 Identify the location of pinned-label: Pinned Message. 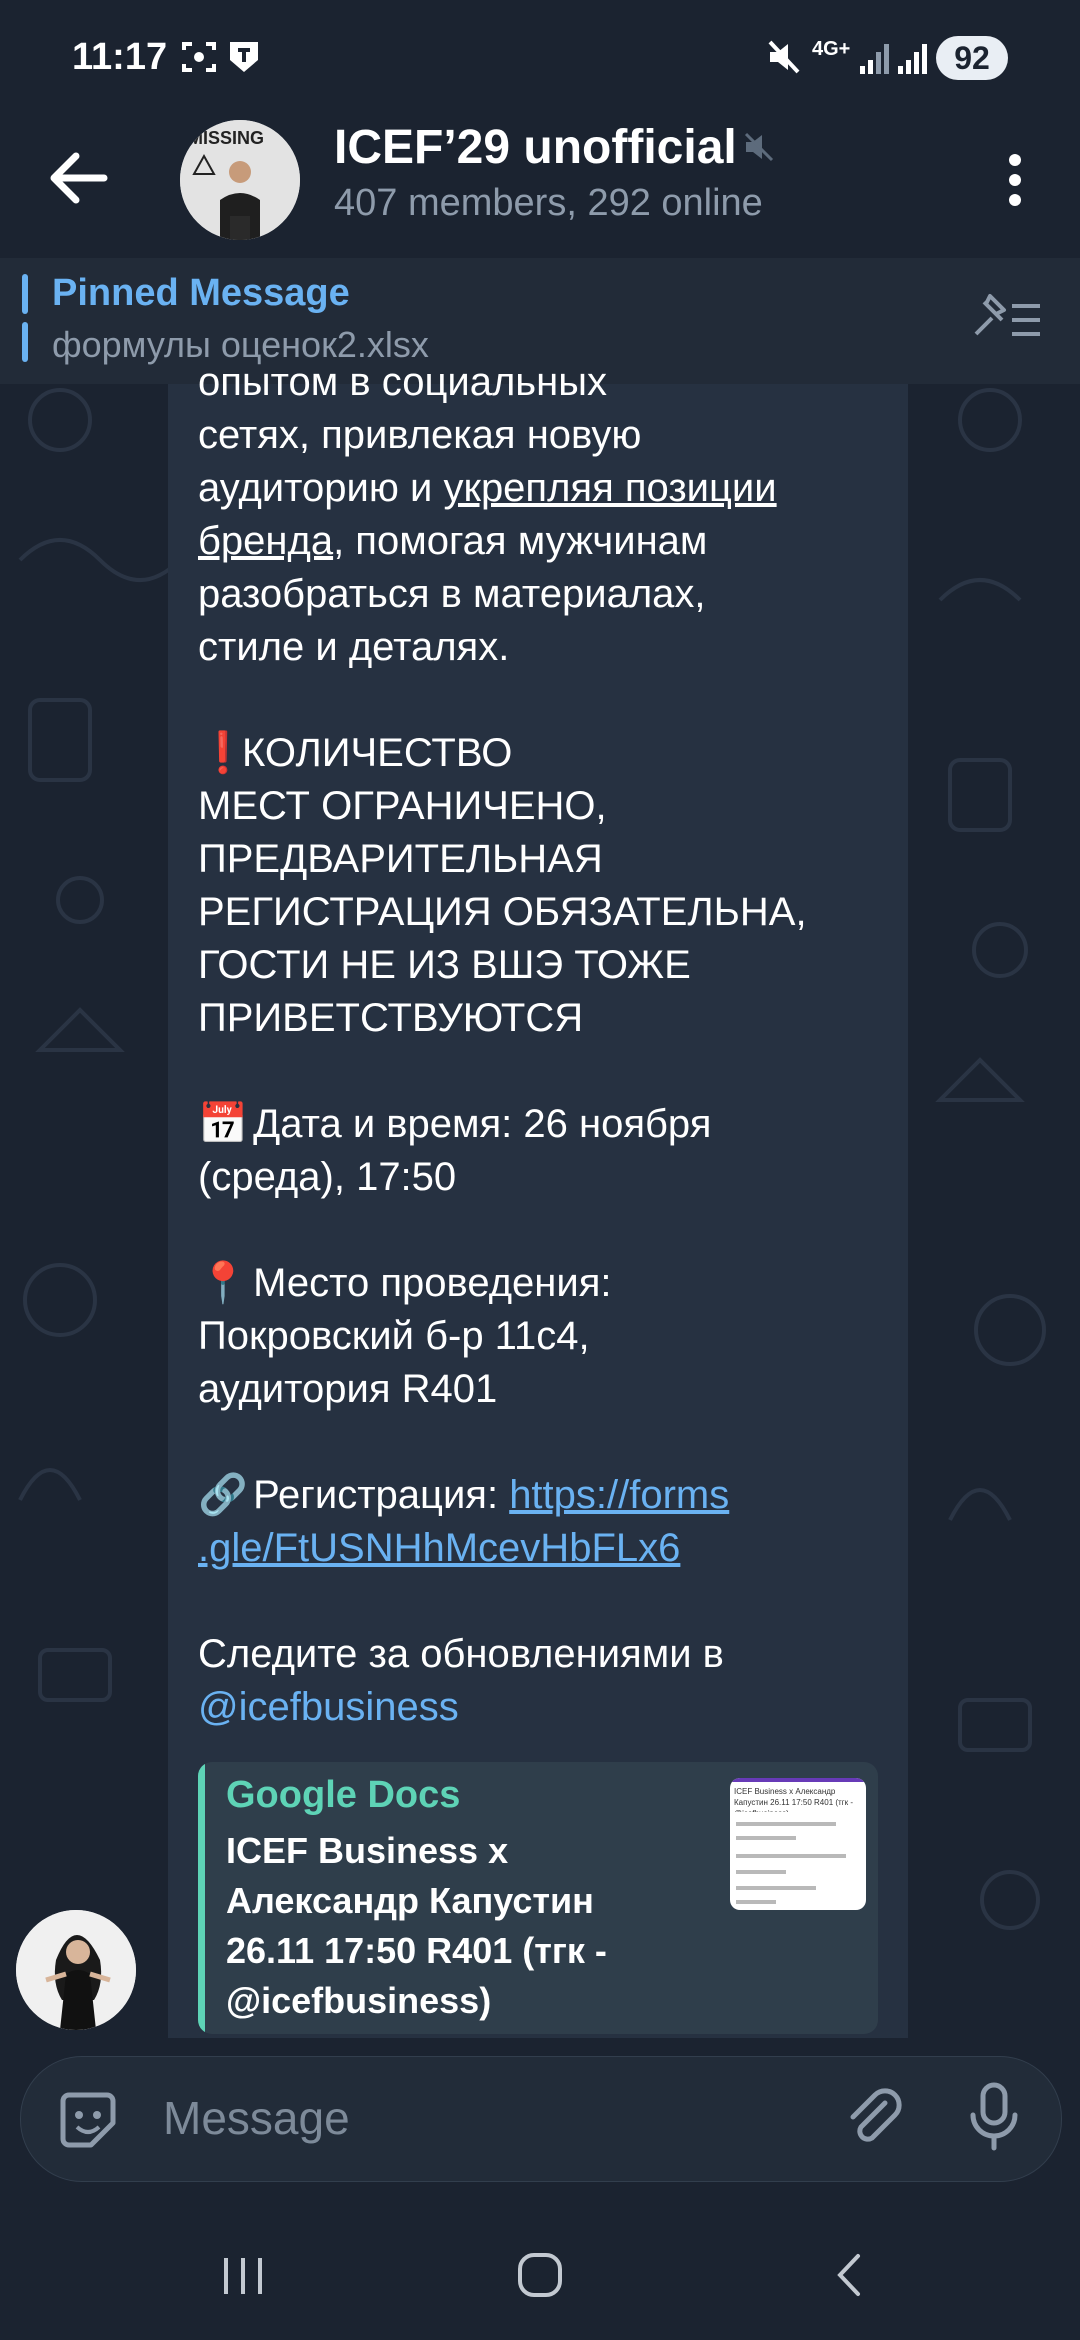
(201, 293).